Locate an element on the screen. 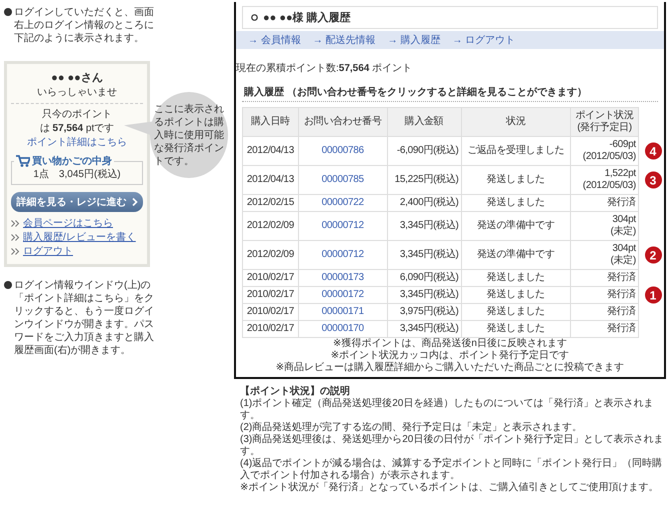  order-number-link: 00000722 is located at coordinates (343, 203).